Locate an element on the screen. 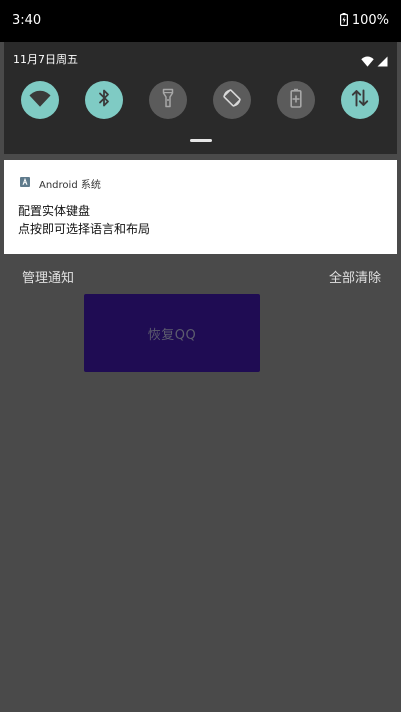 This screenshot has width=401, height=712. qs-tile-wifi is located at coordinates (40, 100).